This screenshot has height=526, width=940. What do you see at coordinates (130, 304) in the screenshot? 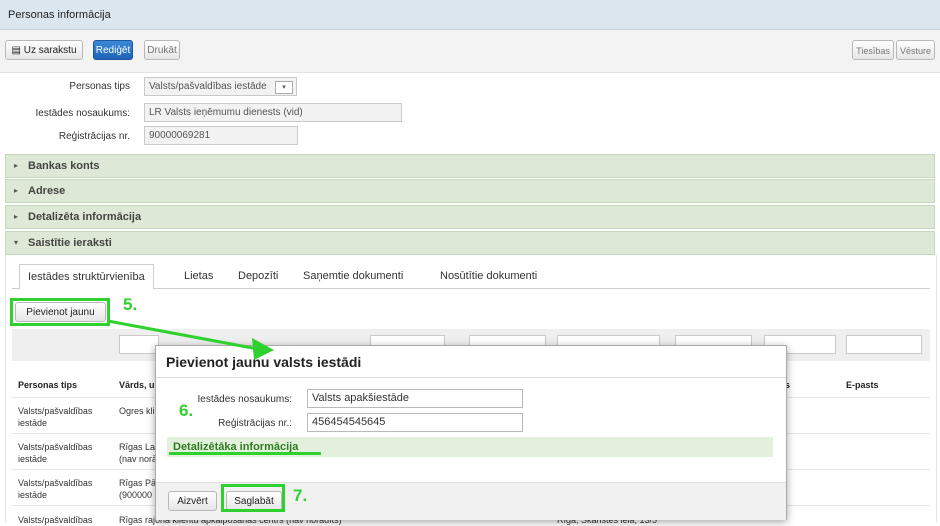
I see `step-5-label: 5.` at bounding box center [130, 304].